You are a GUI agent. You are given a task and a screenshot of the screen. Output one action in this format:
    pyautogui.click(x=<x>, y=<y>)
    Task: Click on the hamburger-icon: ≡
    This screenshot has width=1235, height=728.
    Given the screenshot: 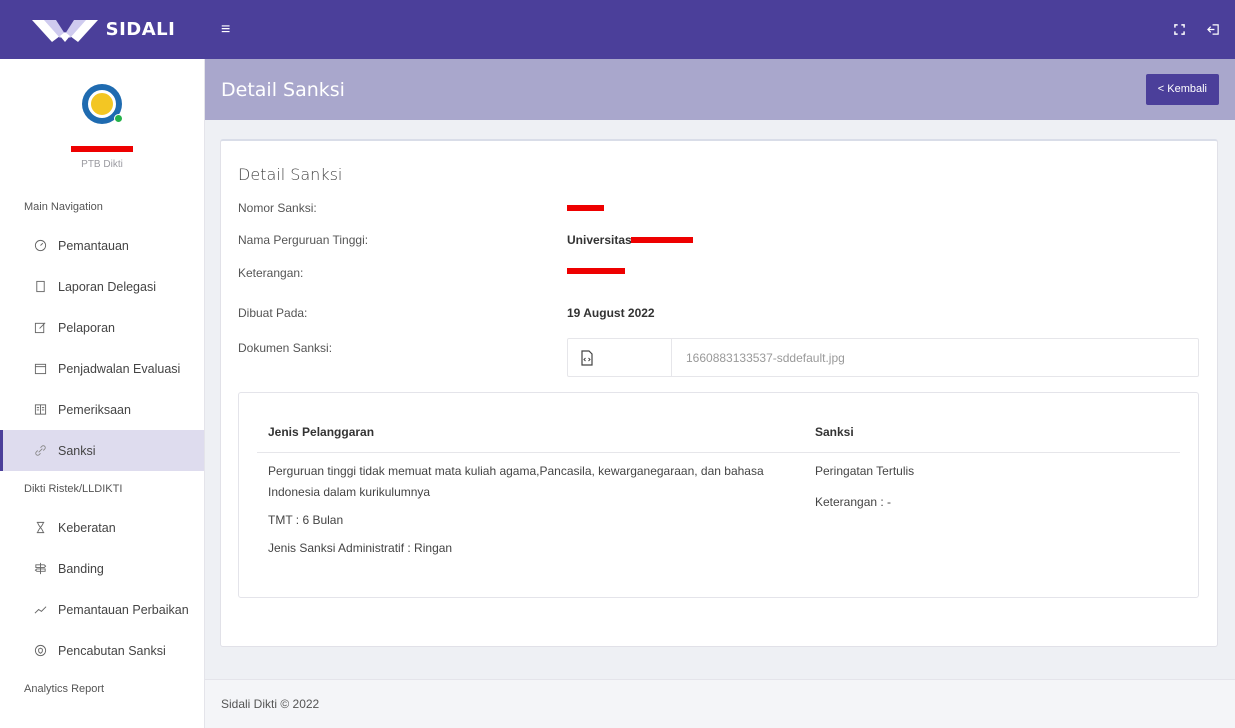 What is the action you would take?
    pyautogui.click(x=231, y=30)
    